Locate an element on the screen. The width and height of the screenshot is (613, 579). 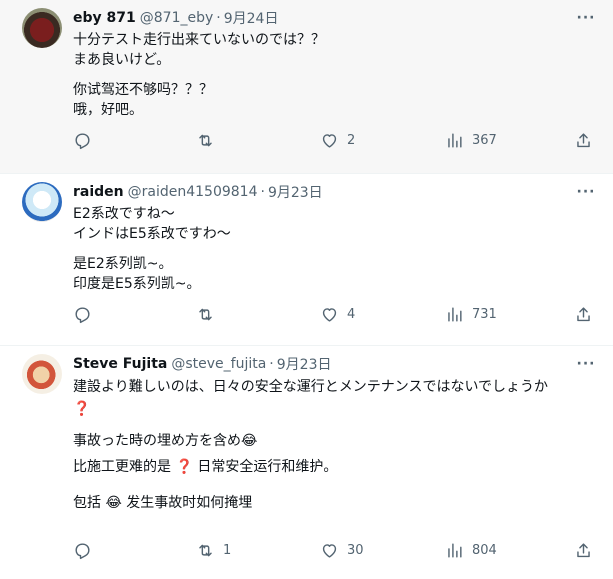
like-button: 4 is located at coordinates (337, 314).